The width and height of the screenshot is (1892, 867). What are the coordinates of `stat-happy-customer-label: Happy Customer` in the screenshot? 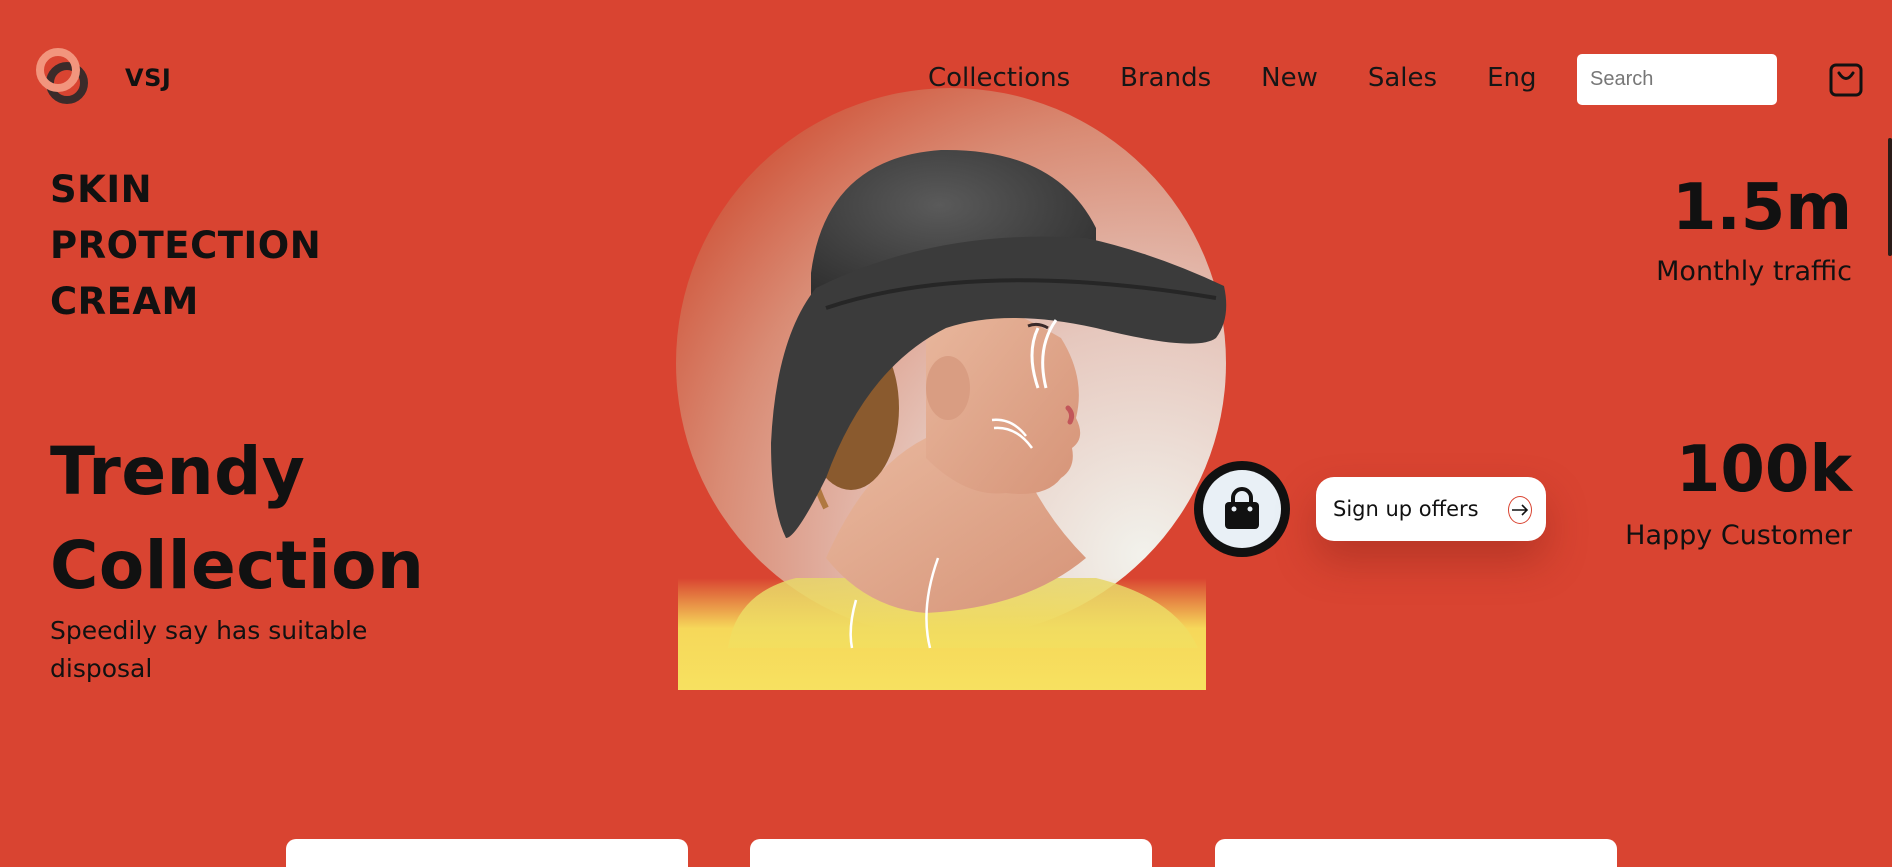 It's located at (1738, 535).